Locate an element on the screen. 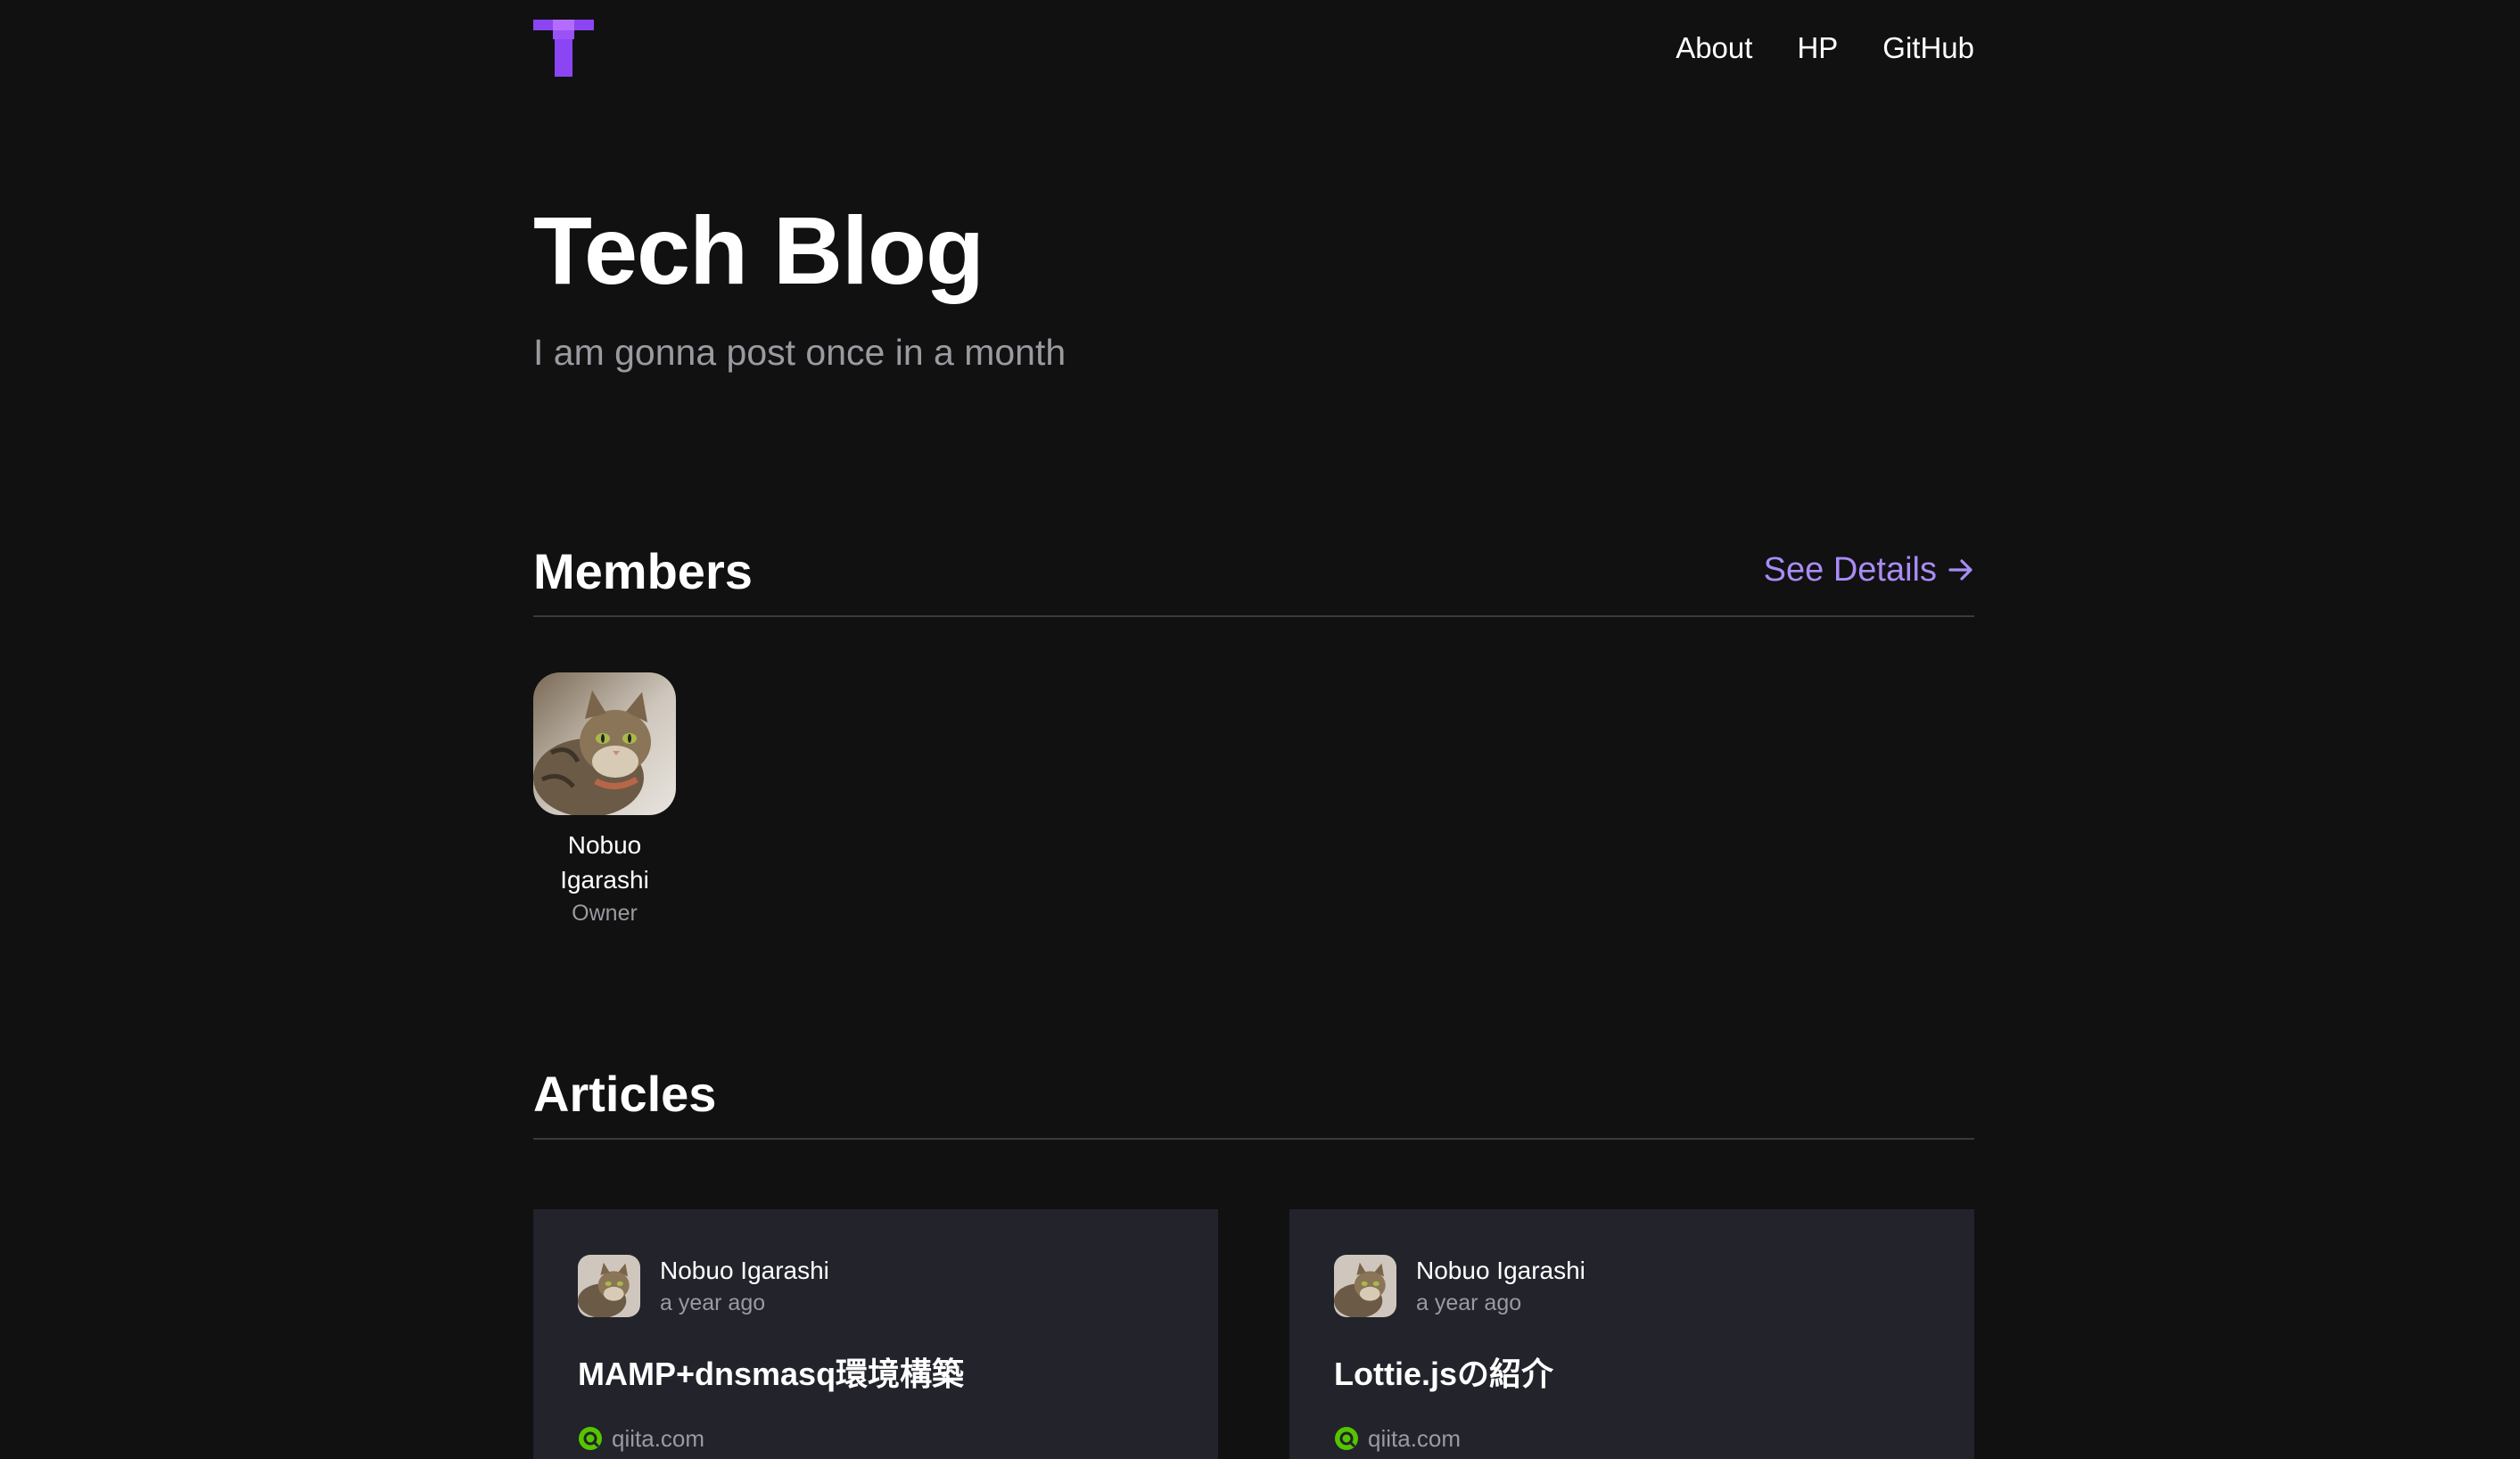  article-title: Lottie.jsの紹介 is located at coordinates (1443, 1374).